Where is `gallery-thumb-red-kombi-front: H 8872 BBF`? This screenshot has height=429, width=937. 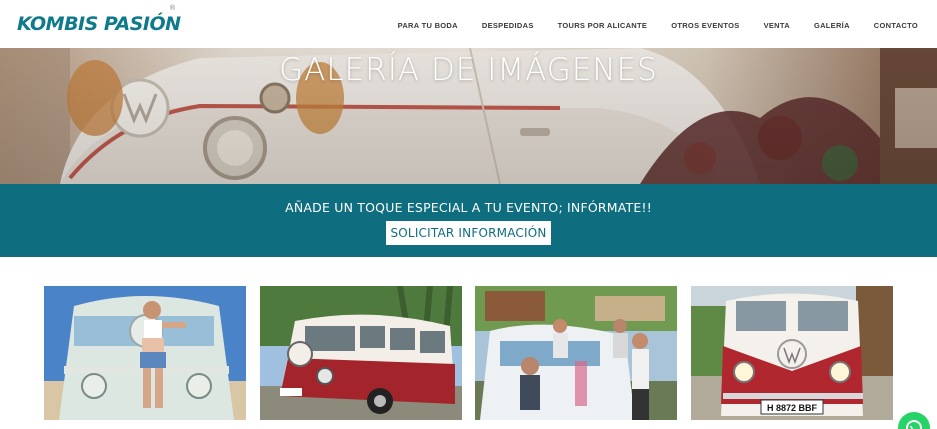 gallery-thumb-red-kombi-front: H 8872 BBF is located at coordinates (792, 353).